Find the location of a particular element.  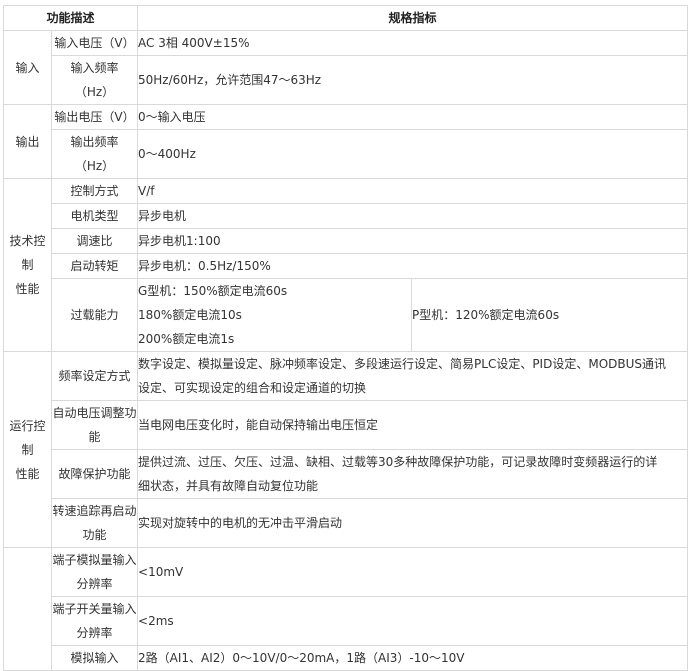

value-overload-p: P型机：120%额定电流60s is located at coordinates (550, 315).